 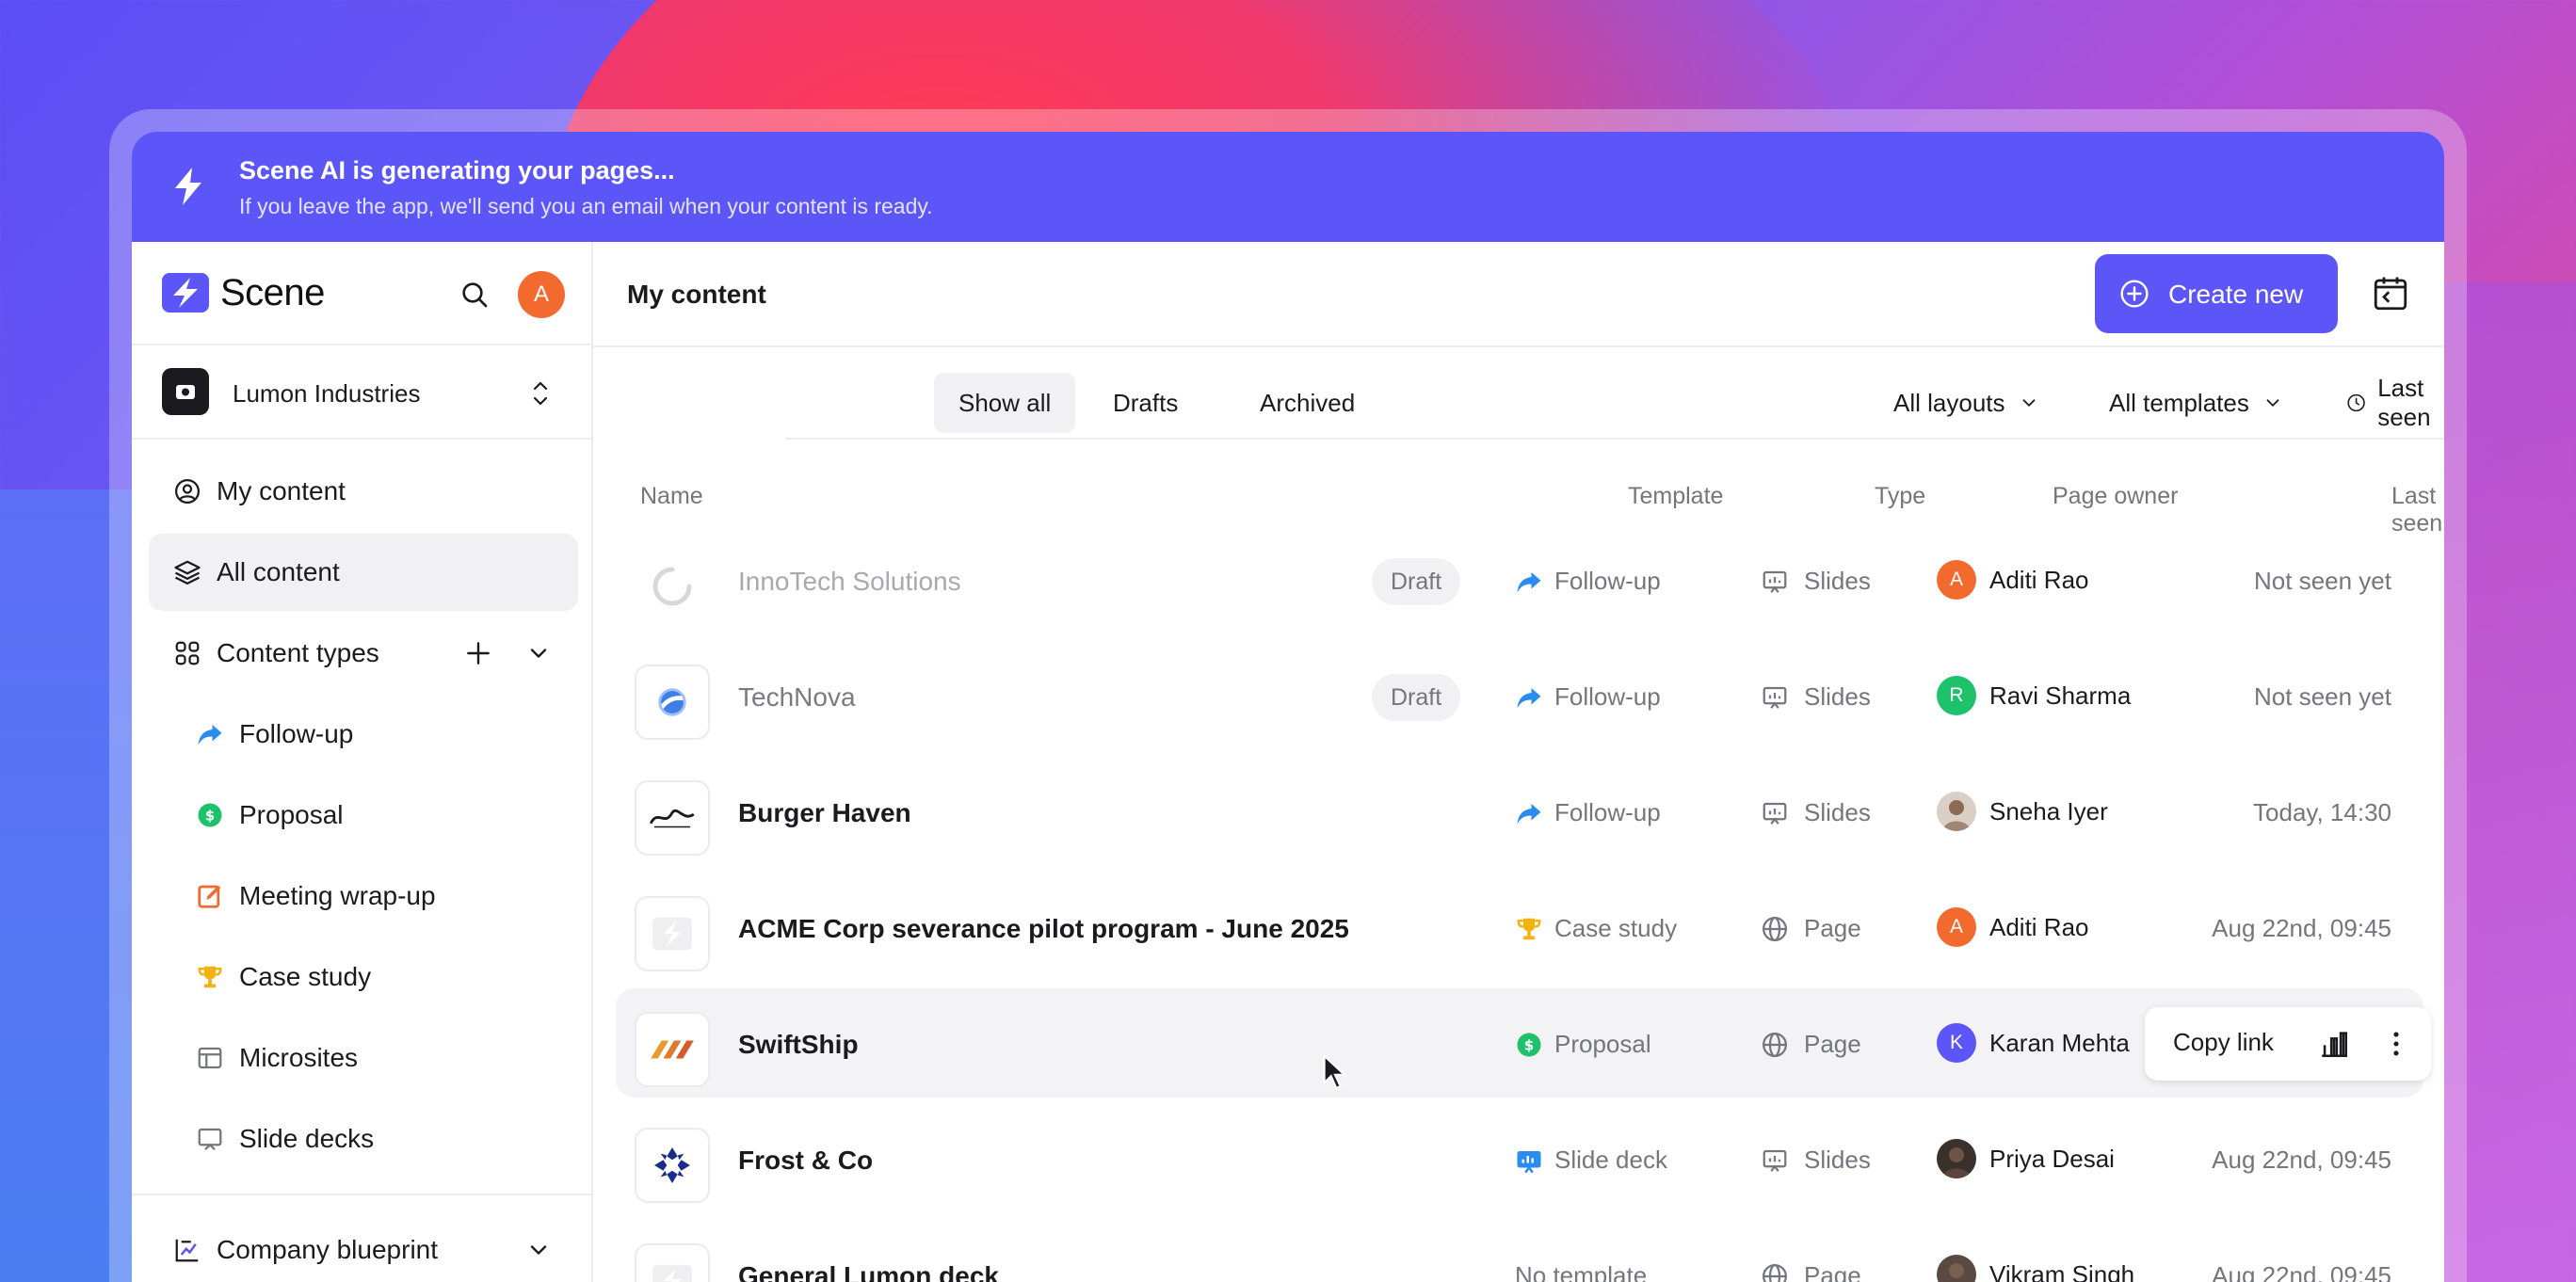 I want to click on row-owner: R Ravi Sharma, so click(x=2034, y=695).